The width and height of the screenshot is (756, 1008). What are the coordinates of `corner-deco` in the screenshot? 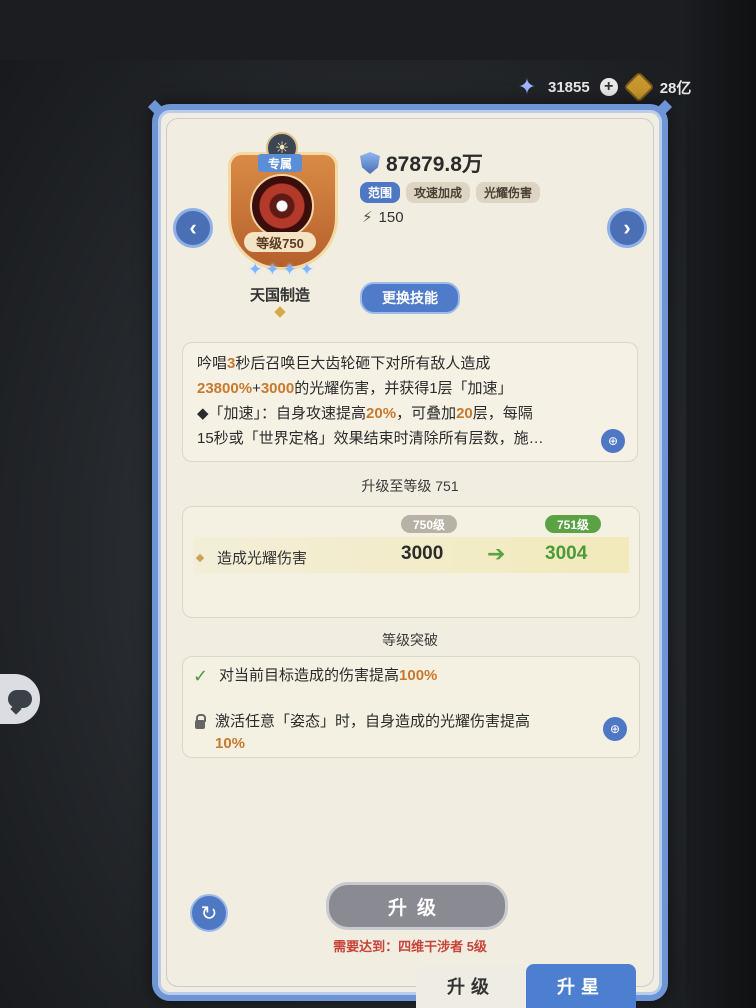 It's located at (155, 107).